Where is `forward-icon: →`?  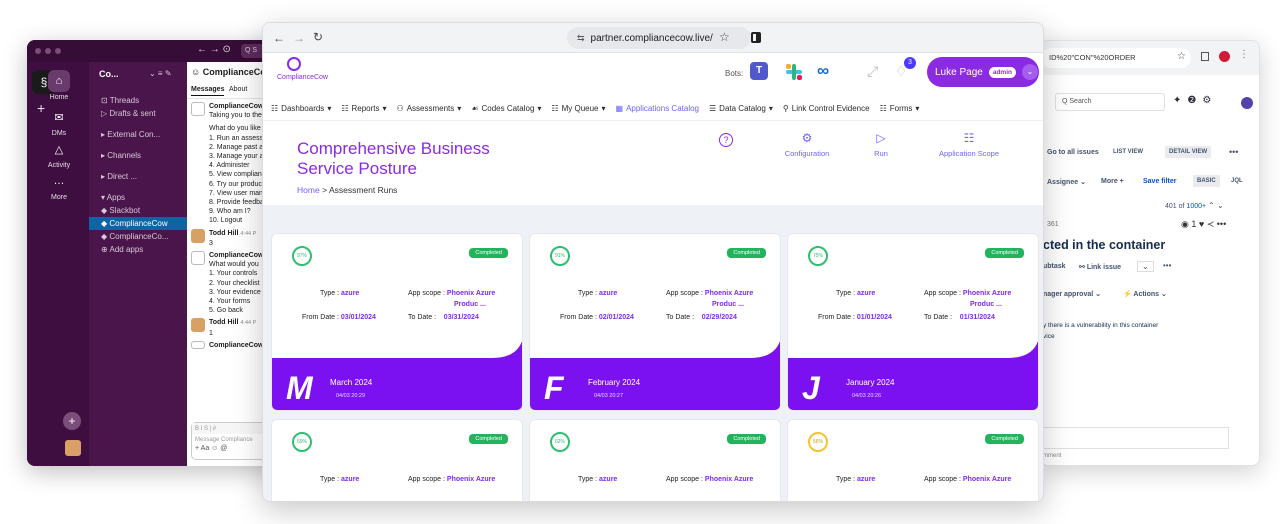 forward-icon: → is located at coordinates (299, 38).